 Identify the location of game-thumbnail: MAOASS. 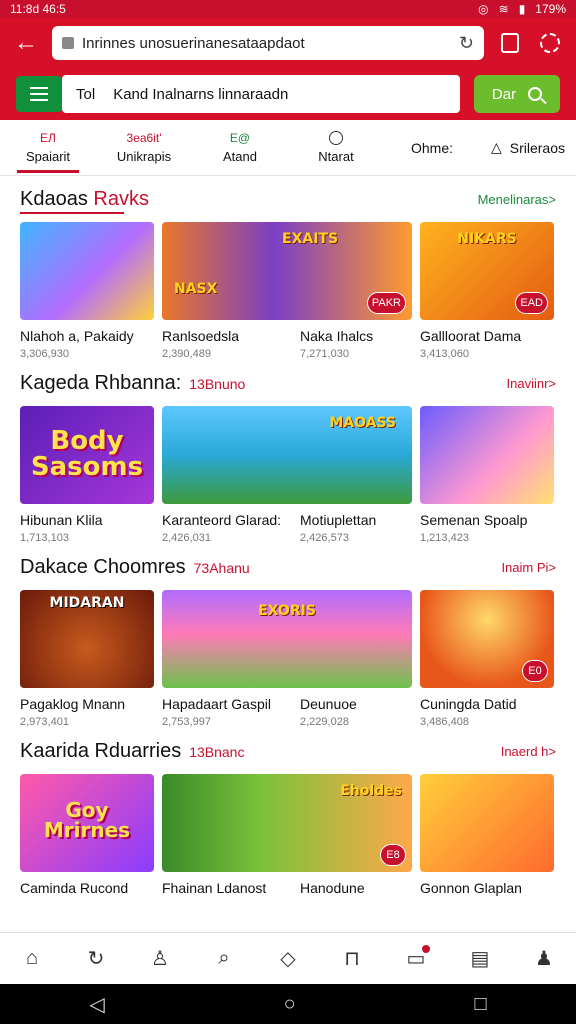
(287, 455).